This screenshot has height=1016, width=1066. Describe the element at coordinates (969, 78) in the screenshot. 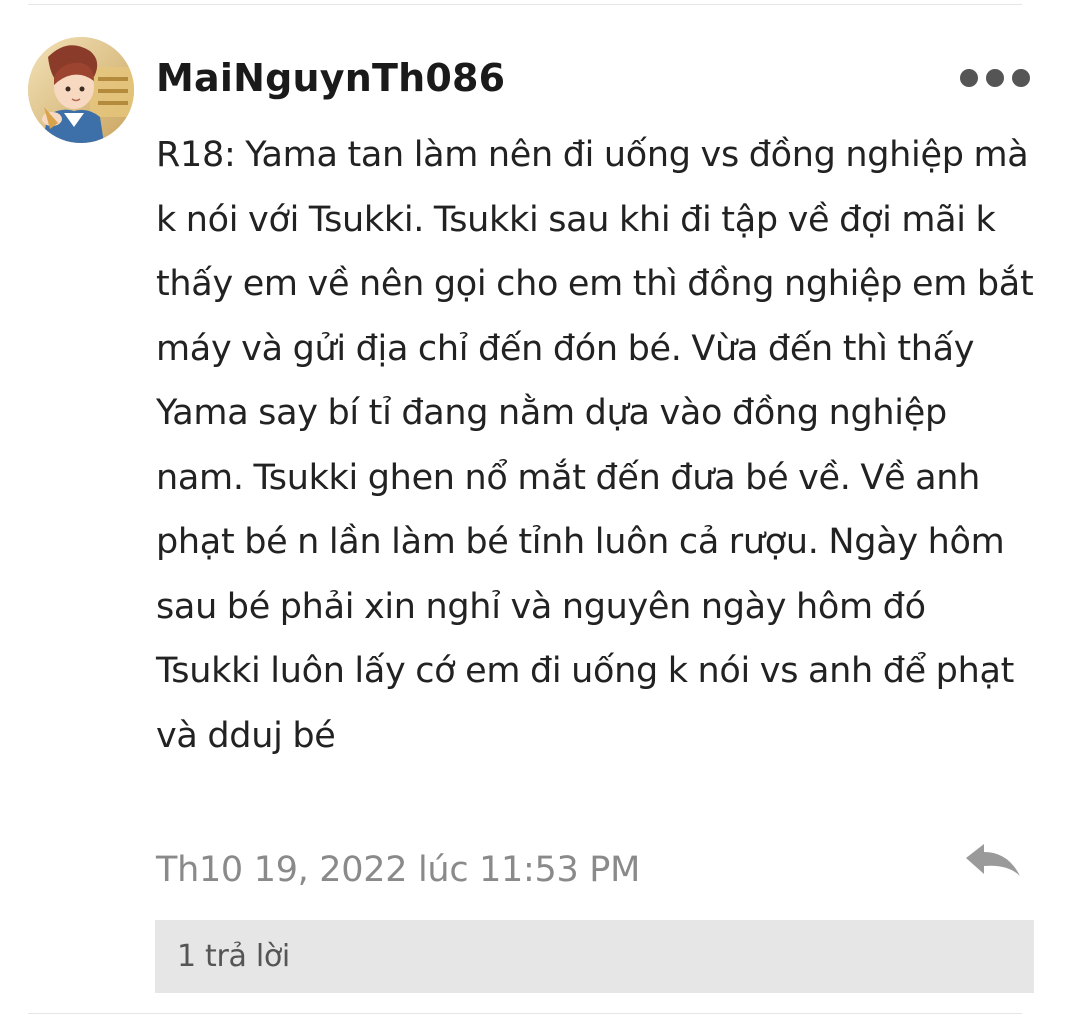

I see `more-options-icon` at that location.